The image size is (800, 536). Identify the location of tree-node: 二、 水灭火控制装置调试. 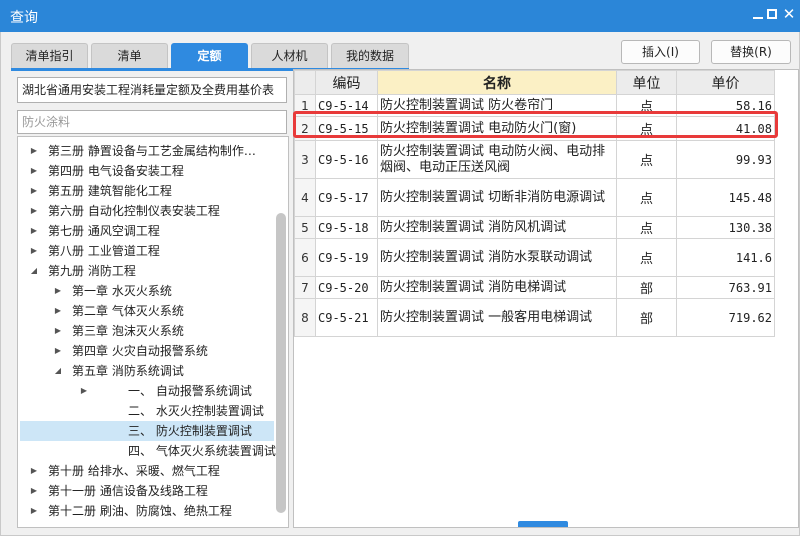
(147, 411).